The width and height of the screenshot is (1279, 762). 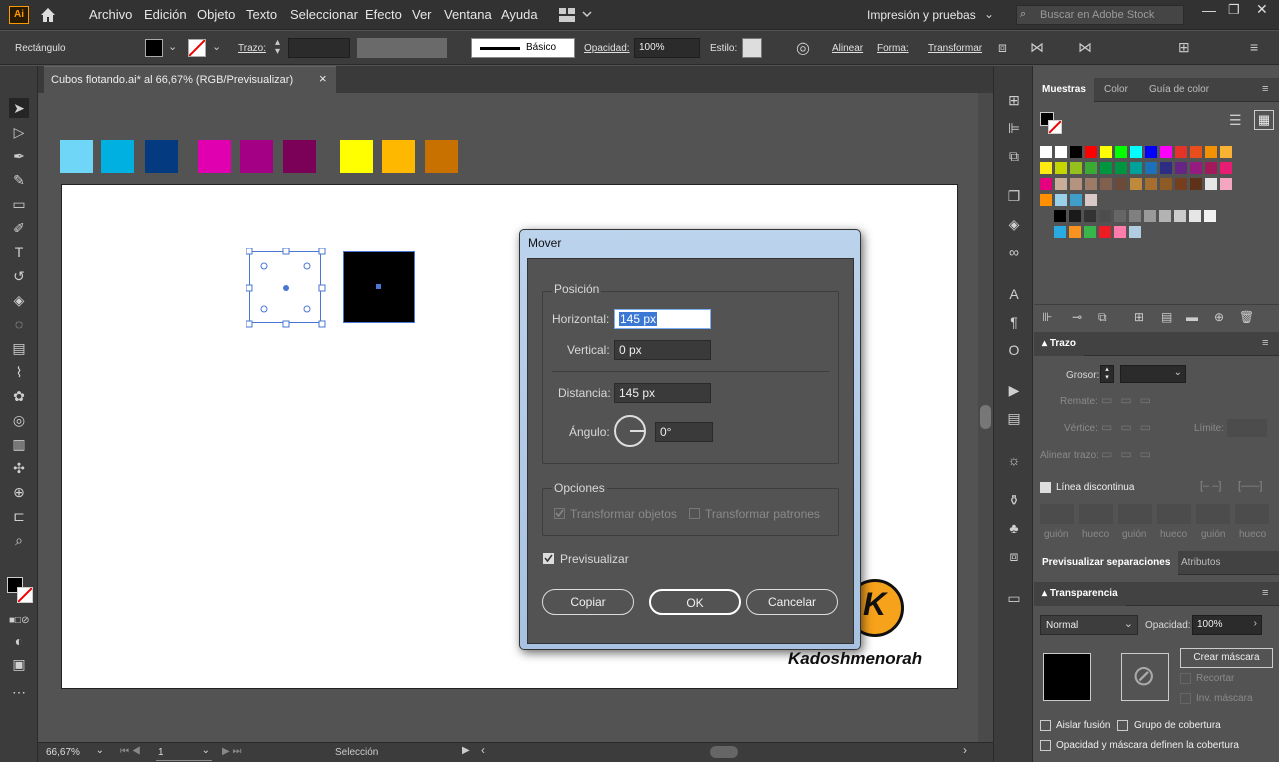 I want to click on menu-seleccionar: Seleccionar, so click(x=324, y=14).